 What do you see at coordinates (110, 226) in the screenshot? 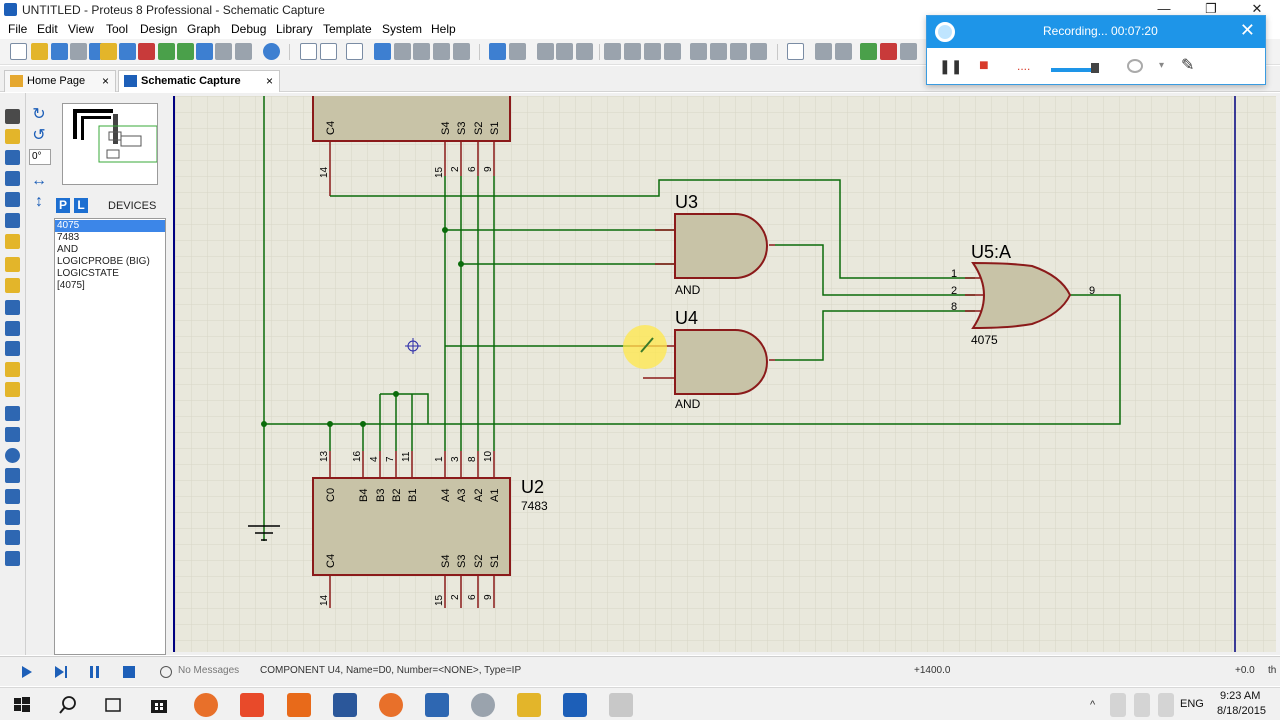
I see `device-item: 4075` at bounding box center [110, 226].